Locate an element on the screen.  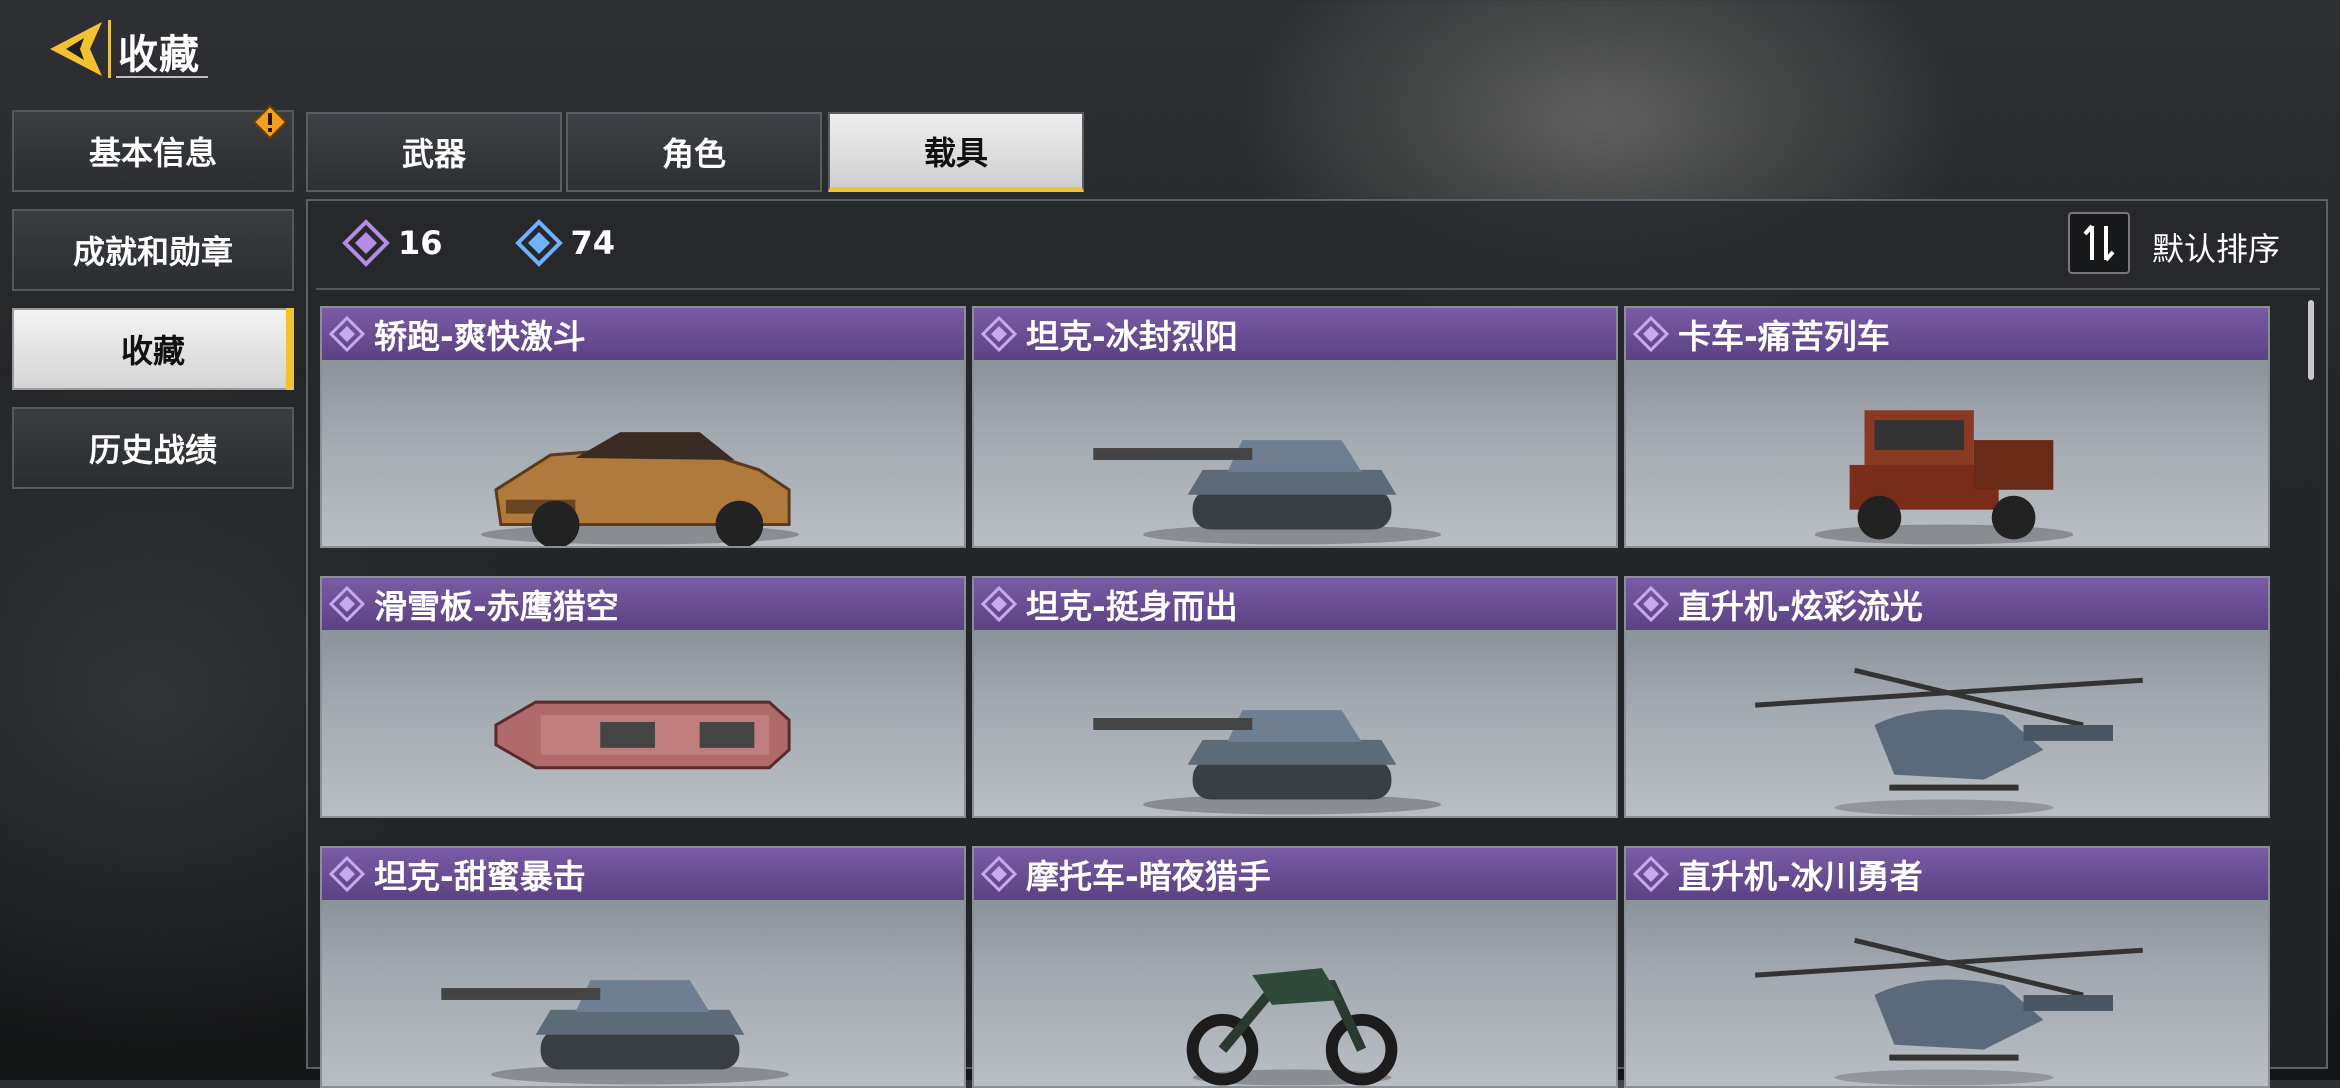
sort-icon is located at coordinates (2099, 243).